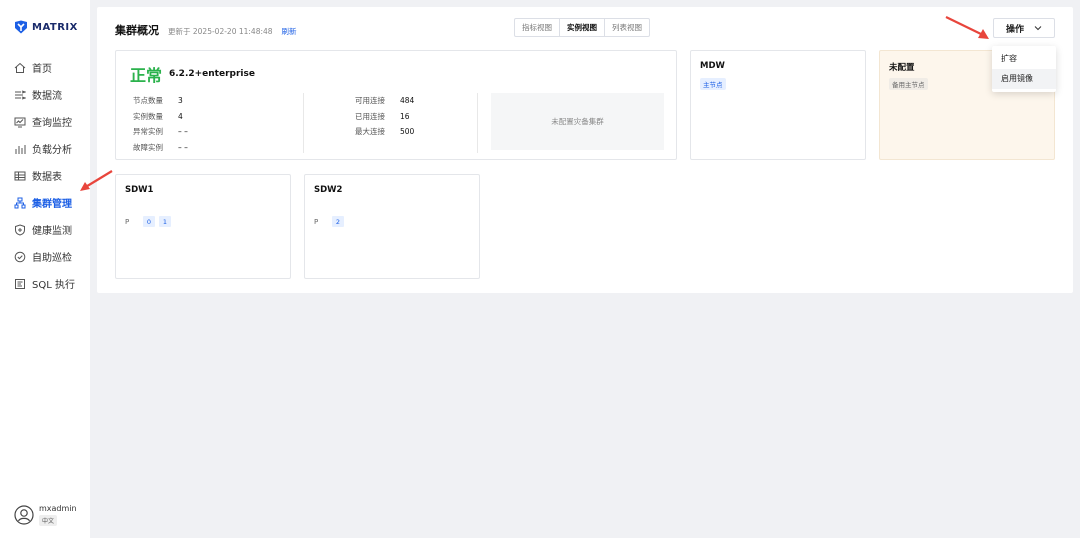  What do you see at coordinates (329, 221) in the screenshot?
I see `segment-row: P 2` at bounding box center [329, 221].